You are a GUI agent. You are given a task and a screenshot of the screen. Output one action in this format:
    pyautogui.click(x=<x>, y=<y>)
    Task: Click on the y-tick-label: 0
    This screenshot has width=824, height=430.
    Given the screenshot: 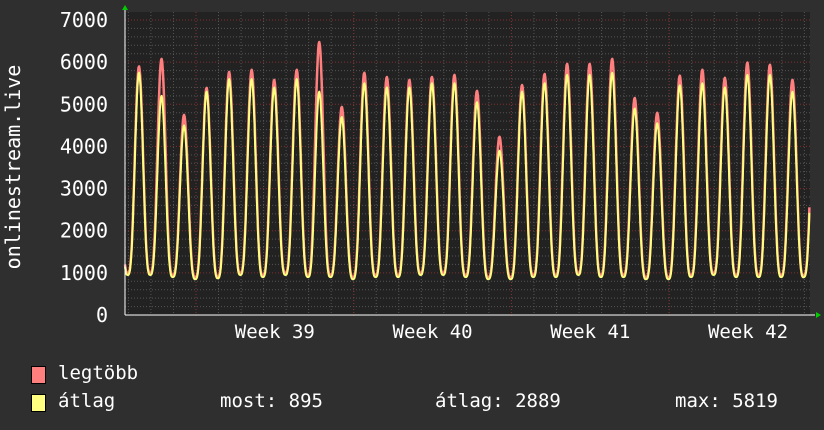 What is the action you would take?
    pyautogui.click(x=102, y=315)
    